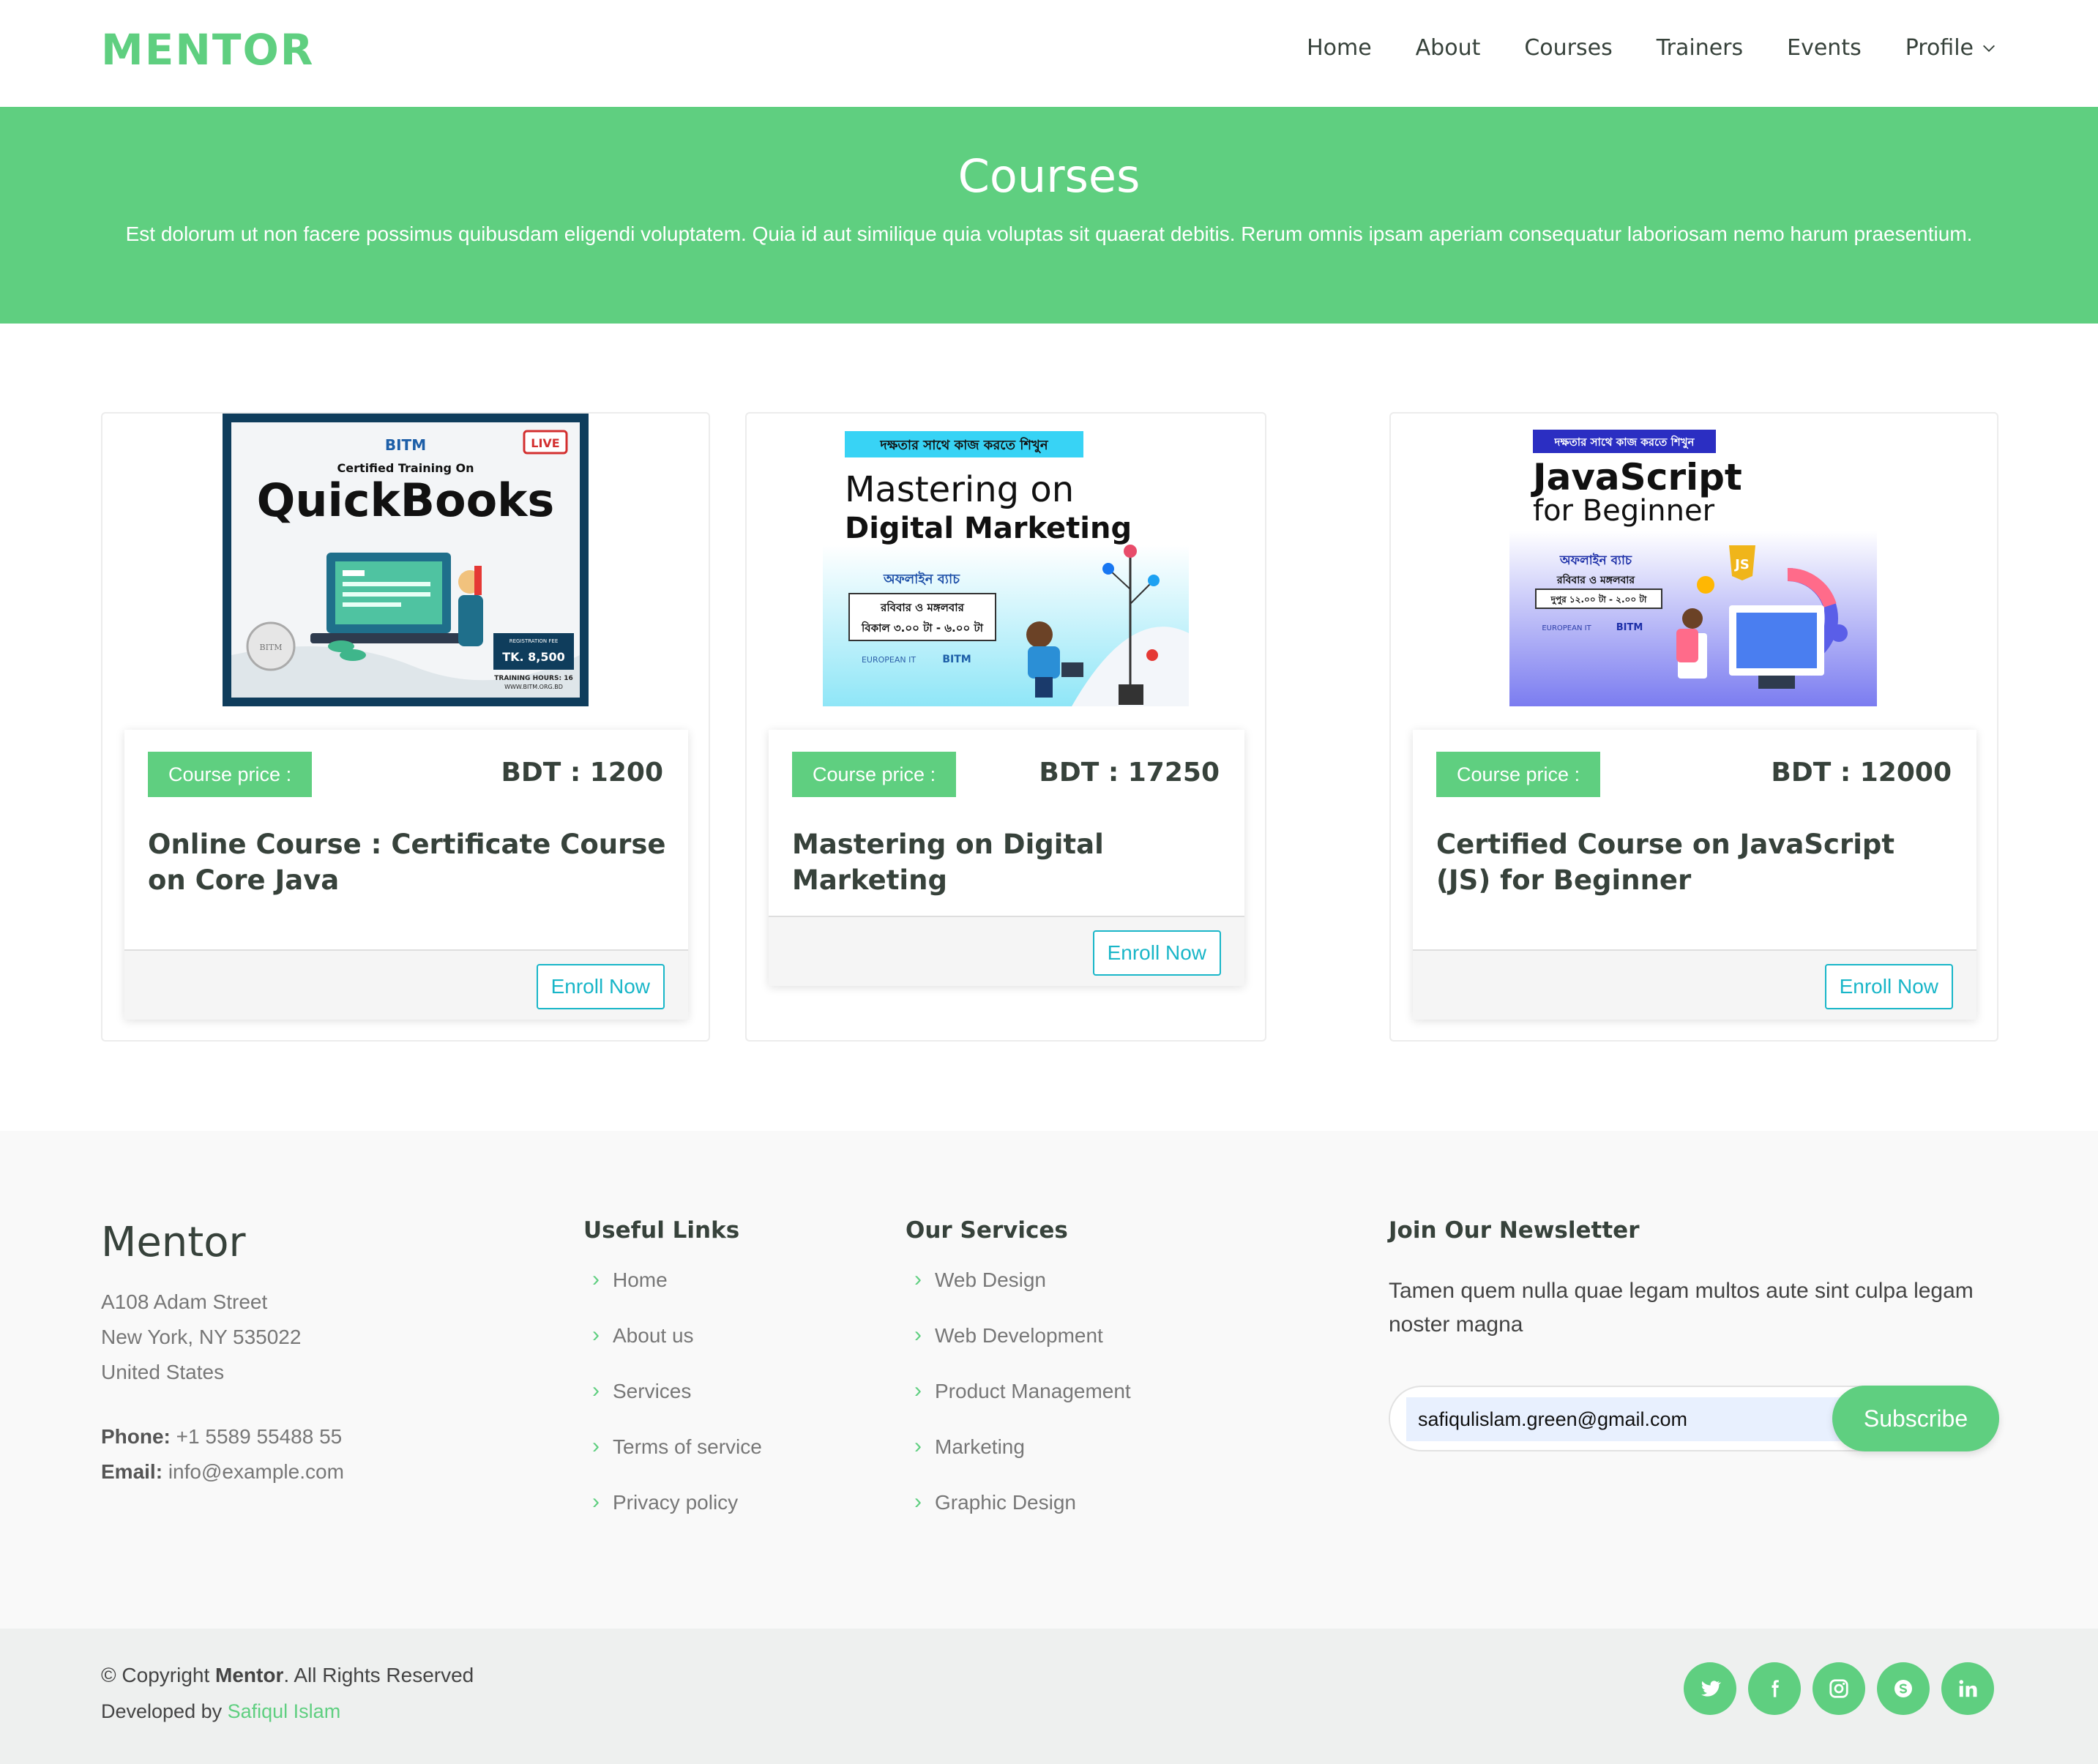 The width and height of the screenshot is (2098, 1764). Describe the element at coordinates (287, 1675) in the screenshot. I see `copyright: © Copyright Mentor. All Rights Reserved` at that location.